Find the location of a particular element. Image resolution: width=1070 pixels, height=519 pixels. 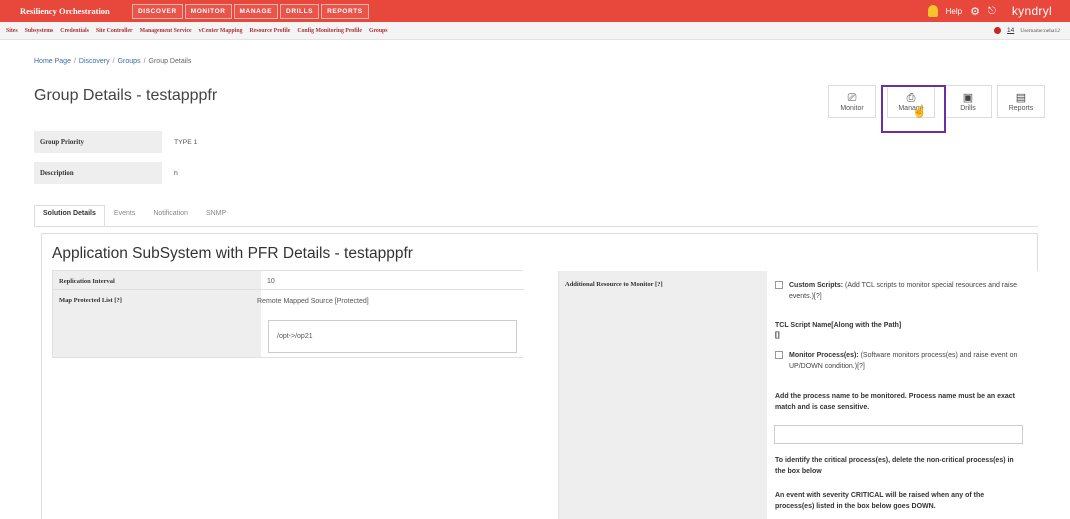

username-label: Username:neha12 is located at coordinates (1040, 30).